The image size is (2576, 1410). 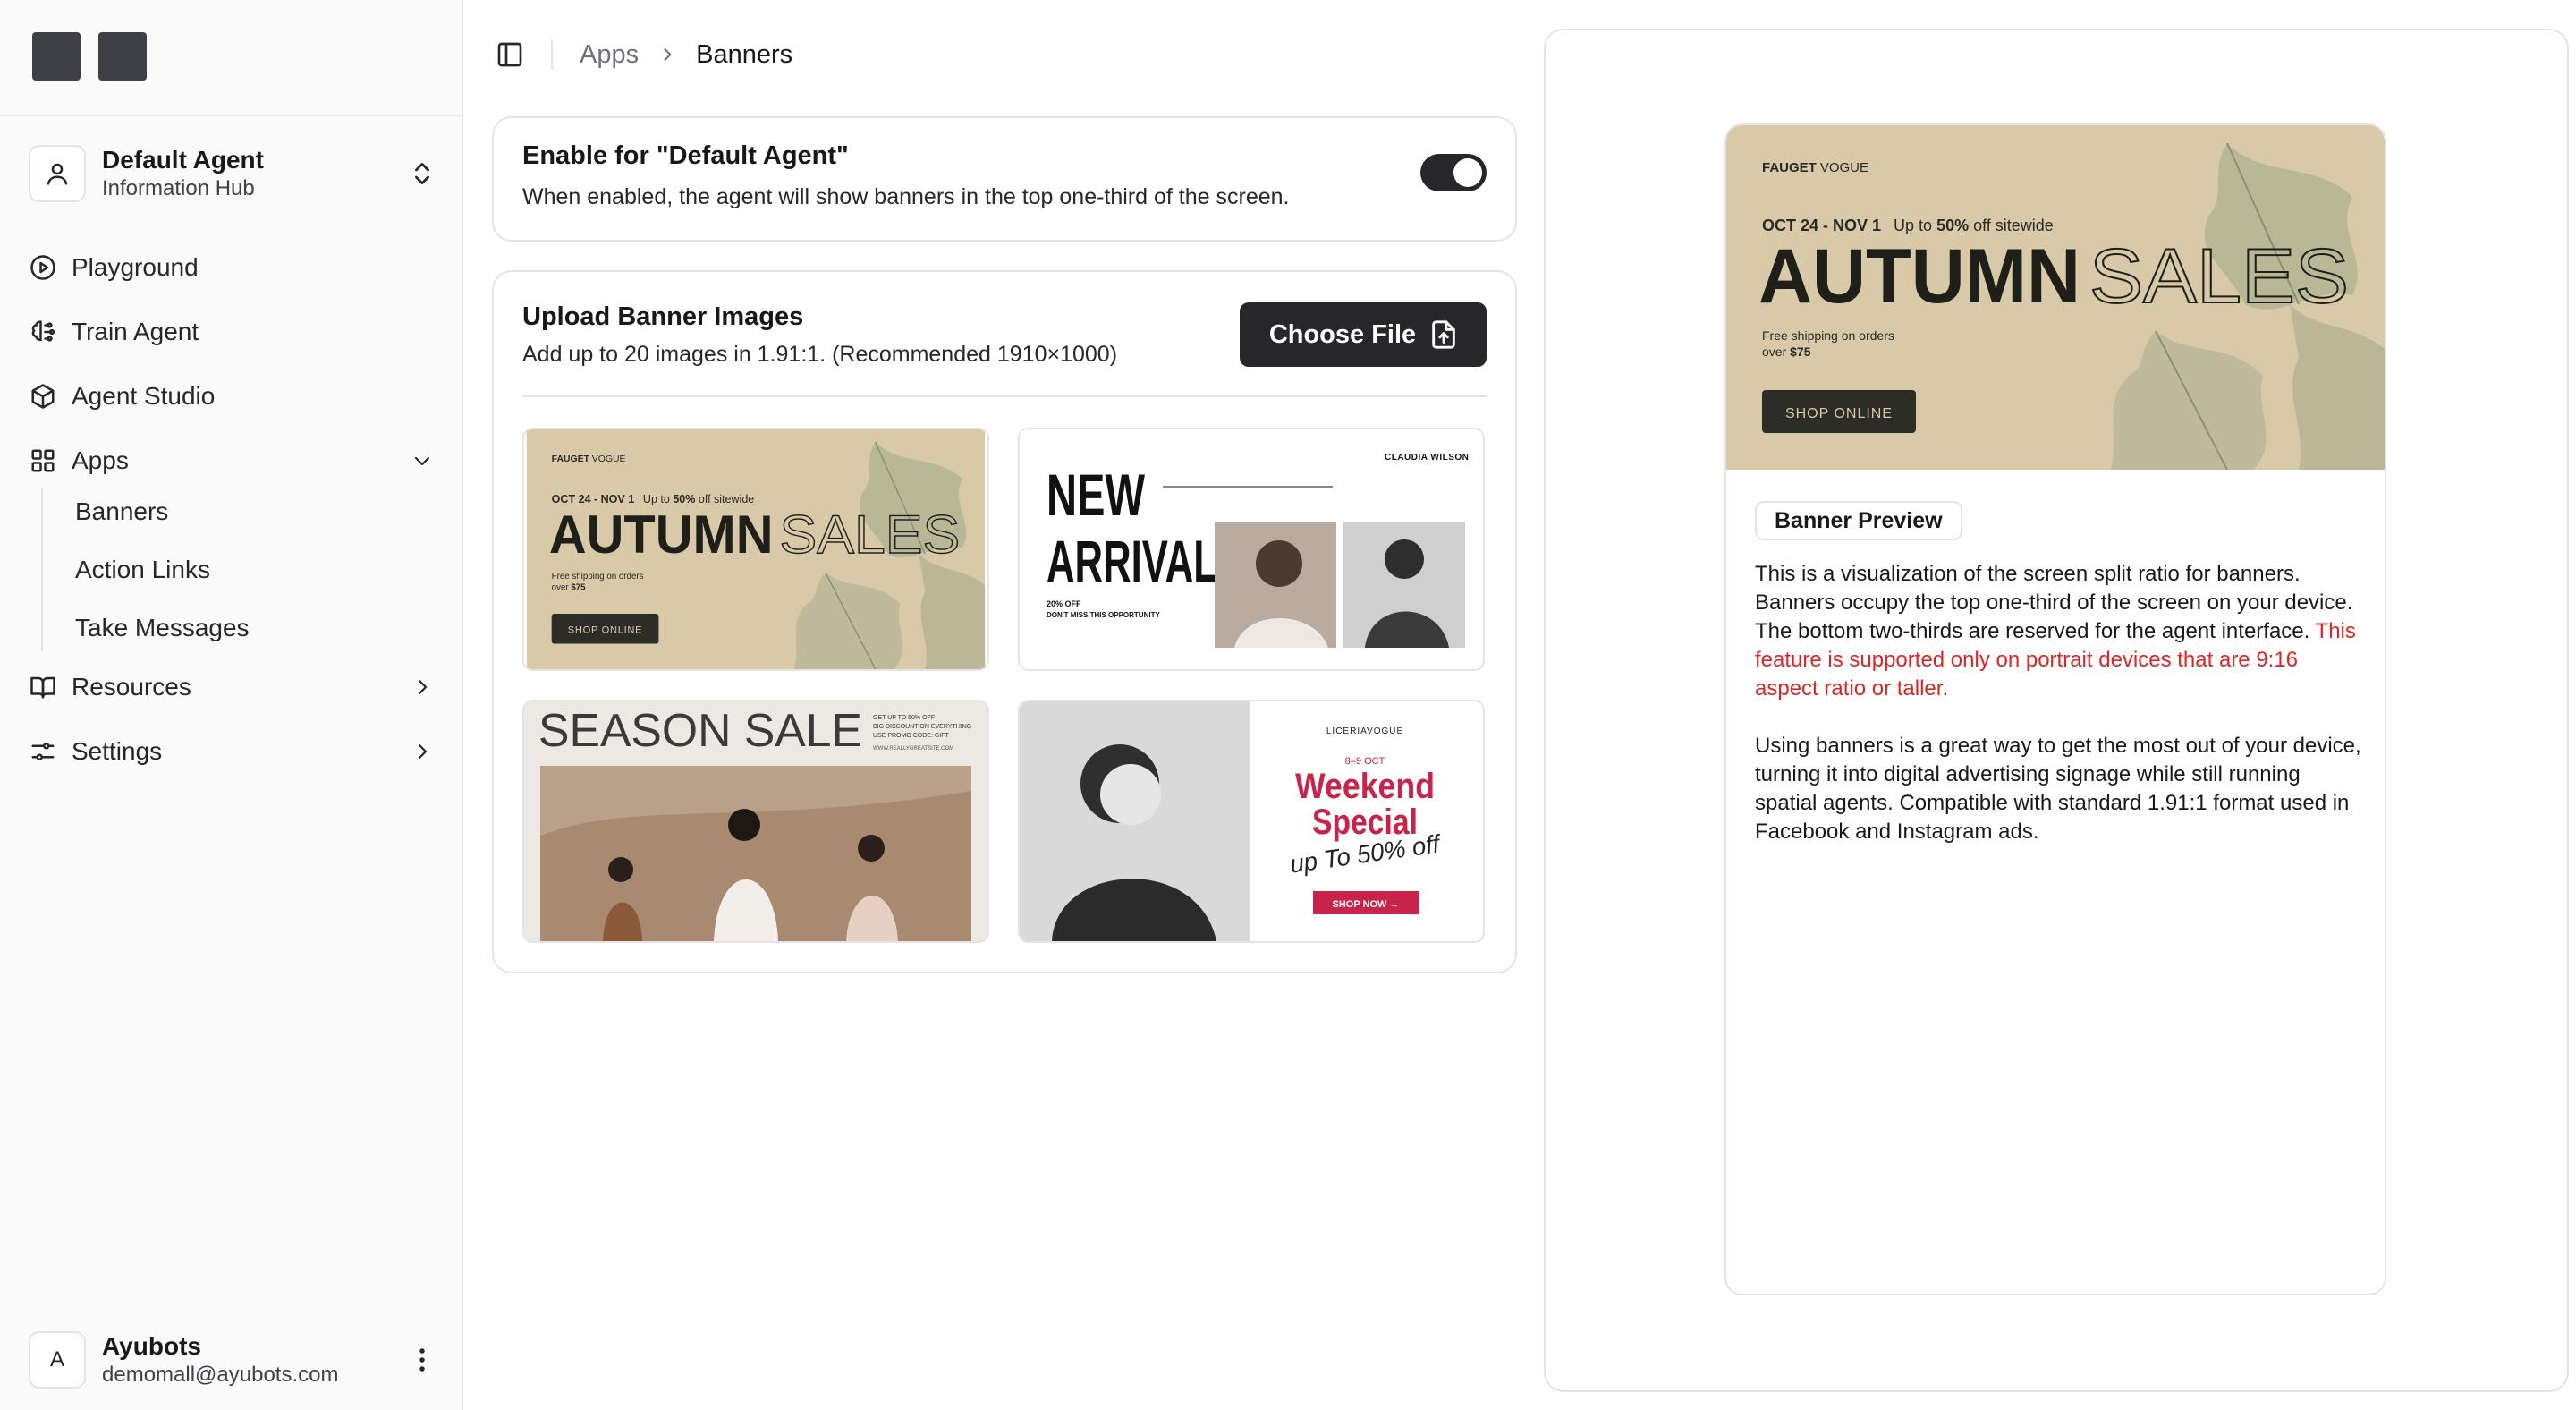 I want to click on sidebar-toggle-icon, so click(x=510, y=54).